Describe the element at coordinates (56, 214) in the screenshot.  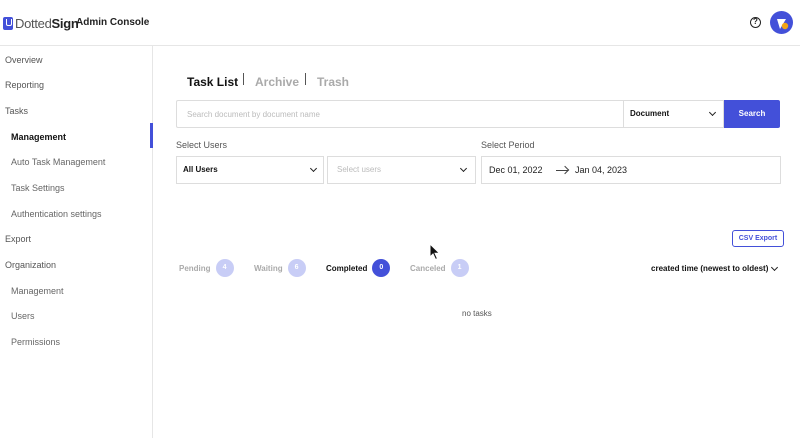
I see `sidebar-item-authentication-settings: Authentication settings` at that location.